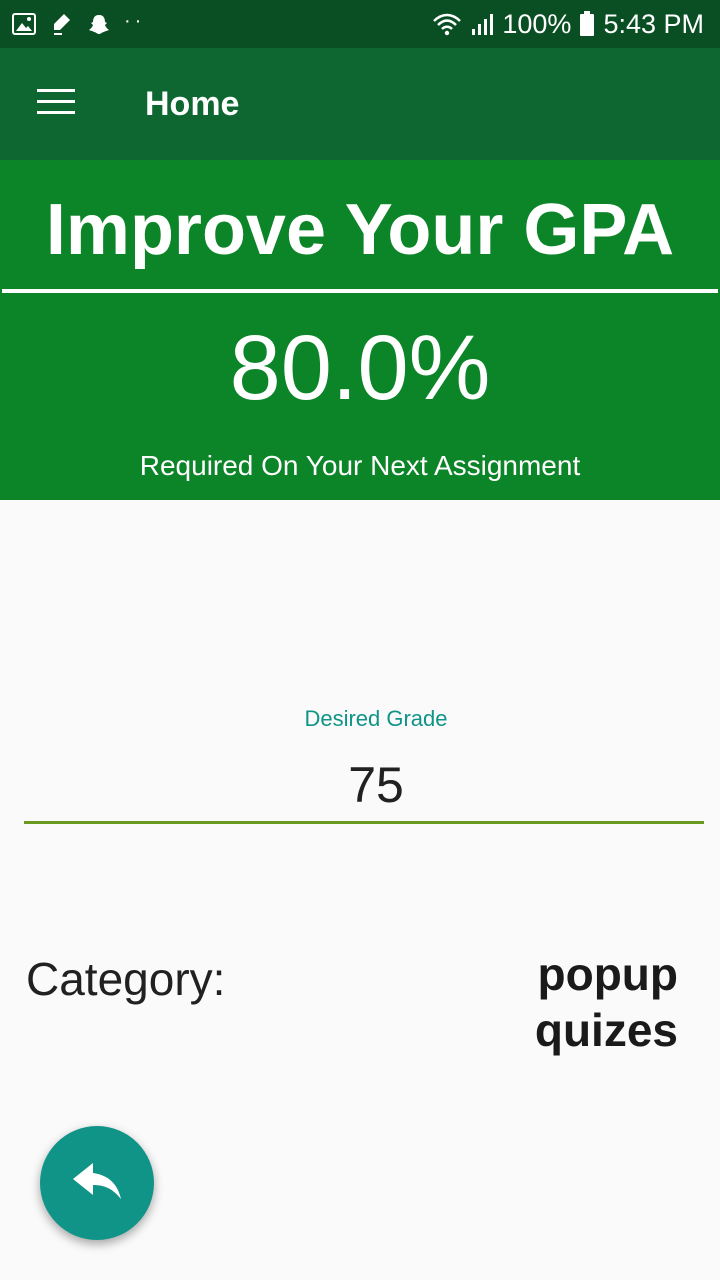  What do you see at coordinates (135, 21) in the screenshot?
I see `more-dots-icon: ··` at bounding box center [135, 21].